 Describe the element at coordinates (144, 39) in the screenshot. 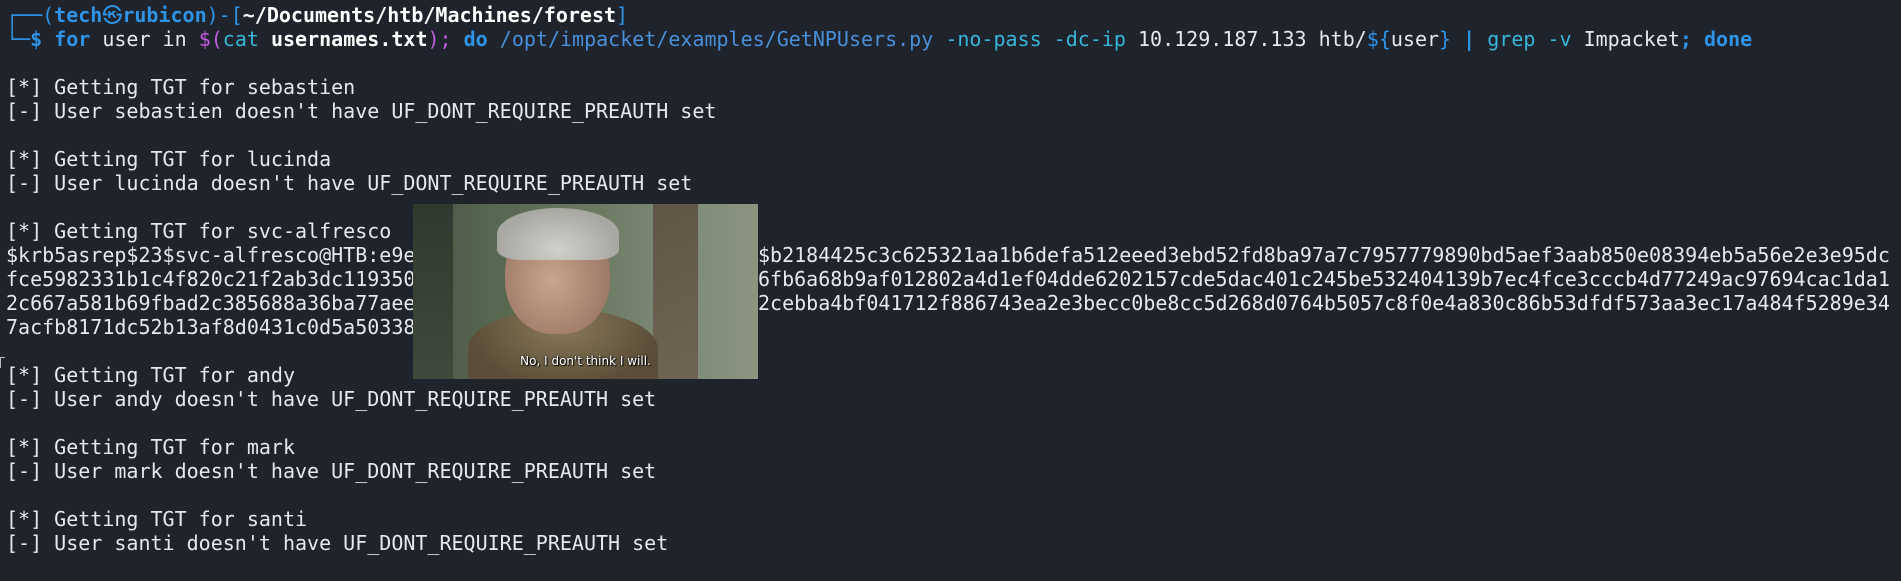

I see `cmd-var: user in` at that location.